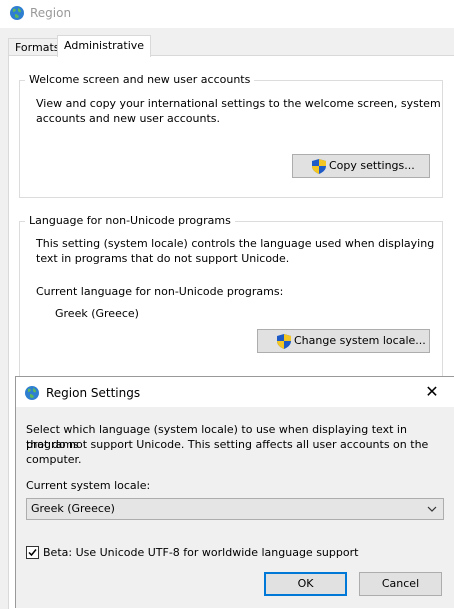 The width and height of the screenshot is (454, 609). Describe the element at coordinates (227, 45) in the screenshot. I see `tab-bar: Formats Administrative` at that location.